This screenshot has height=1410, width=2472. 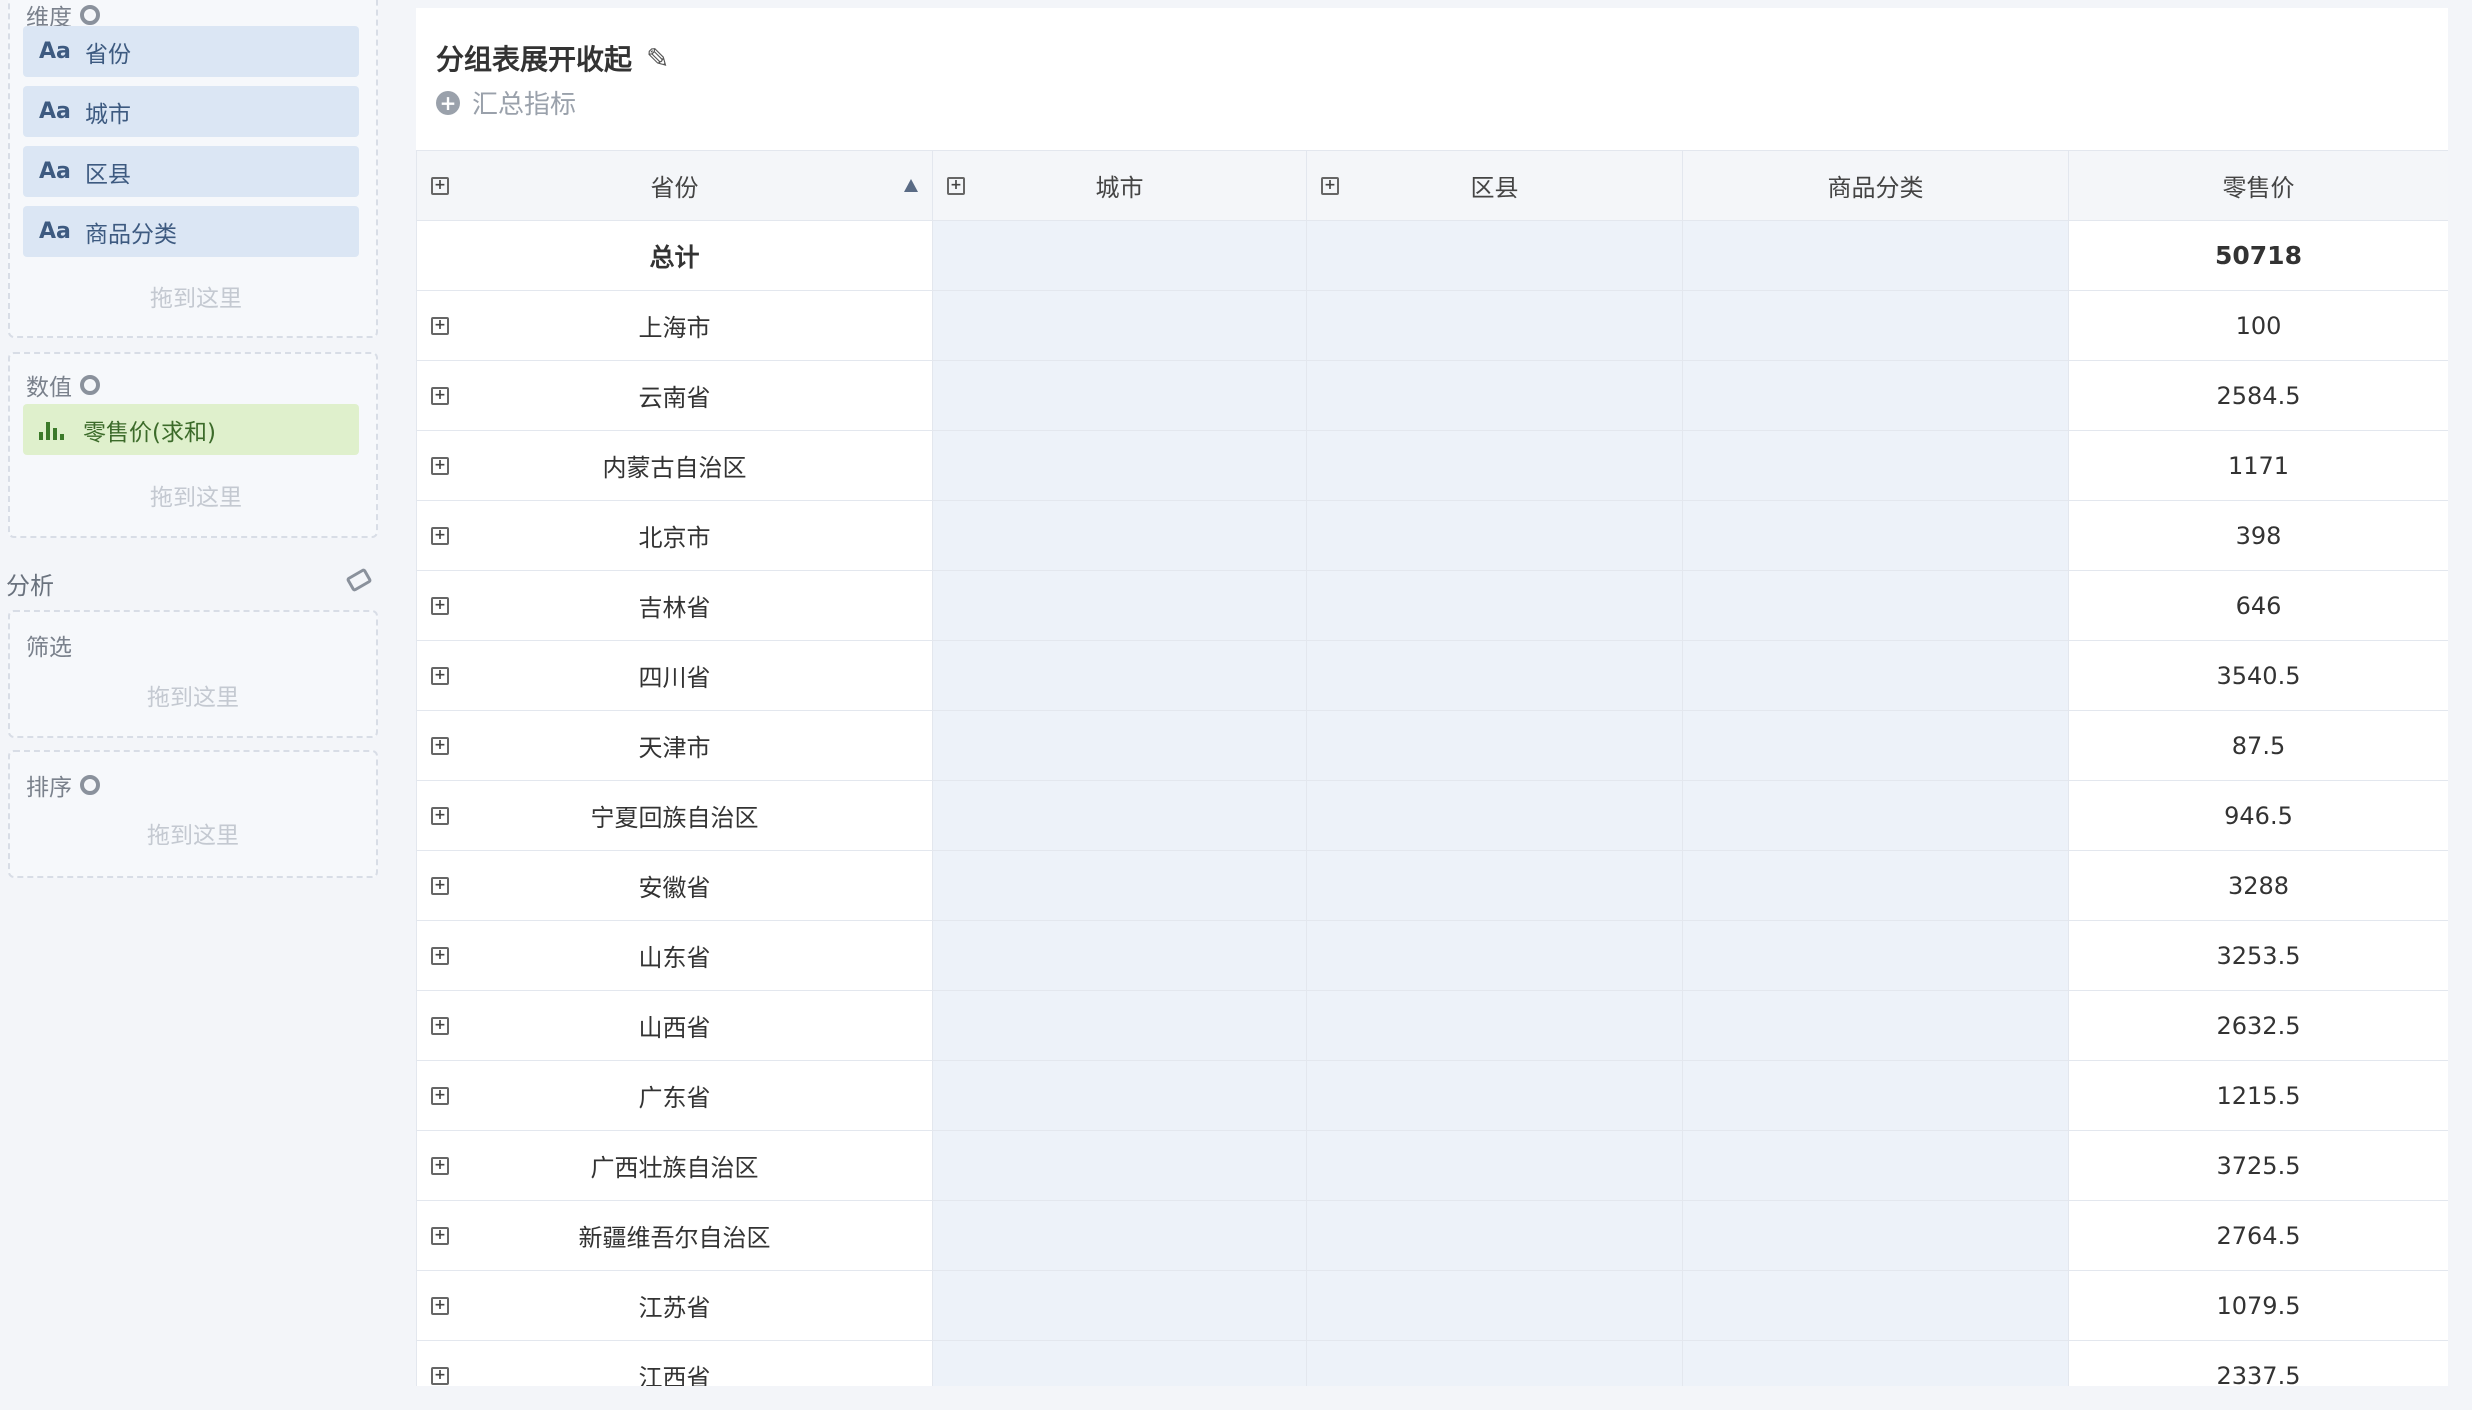 I want to click on province-cell: + 江西省, so click(x=674, y=1363).